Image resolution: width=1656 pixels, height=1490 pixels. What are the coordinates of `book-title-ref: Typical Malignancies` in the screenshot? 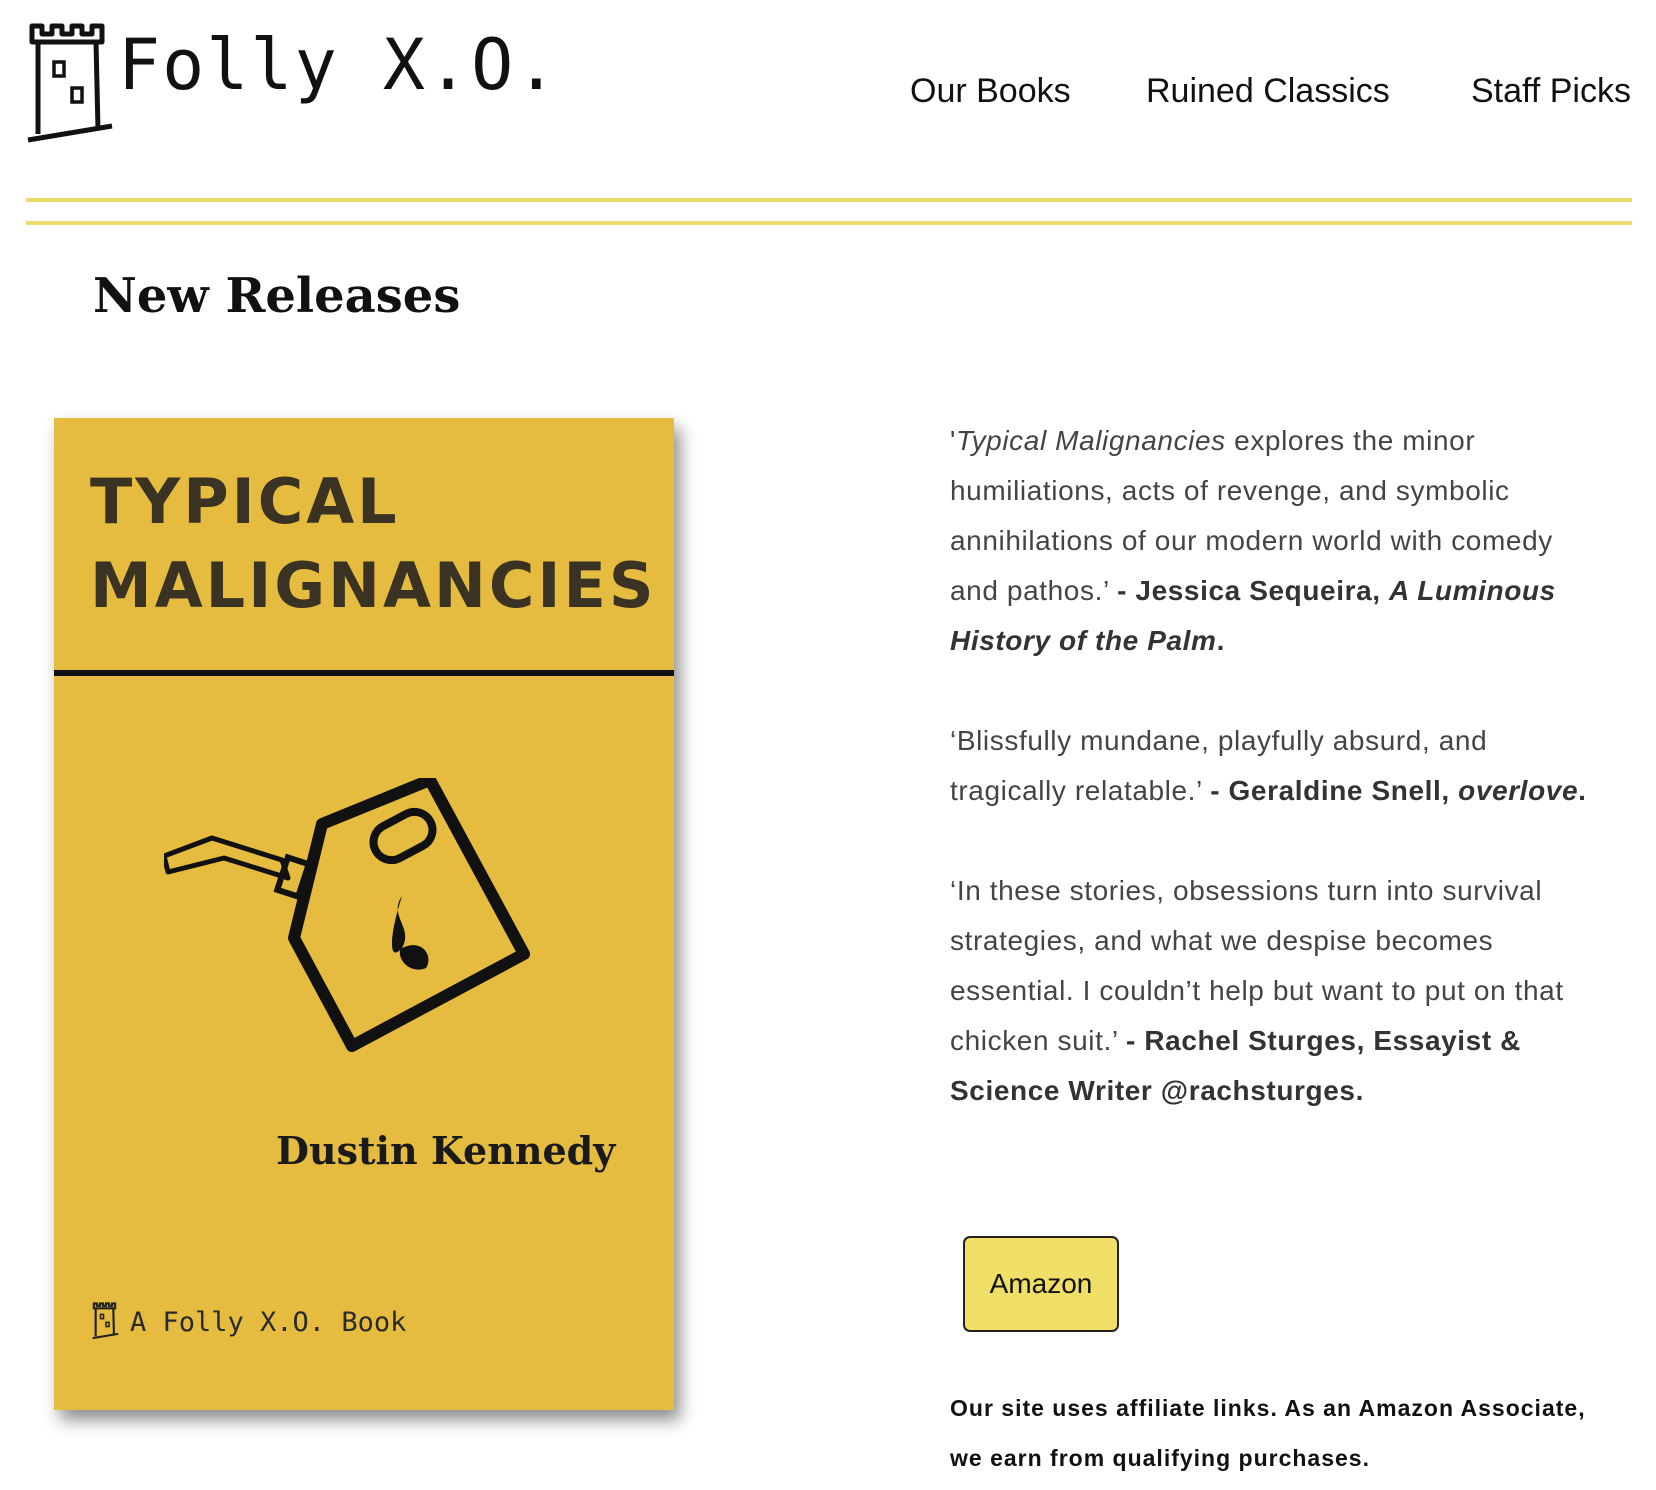 It's located at (1090, 440).